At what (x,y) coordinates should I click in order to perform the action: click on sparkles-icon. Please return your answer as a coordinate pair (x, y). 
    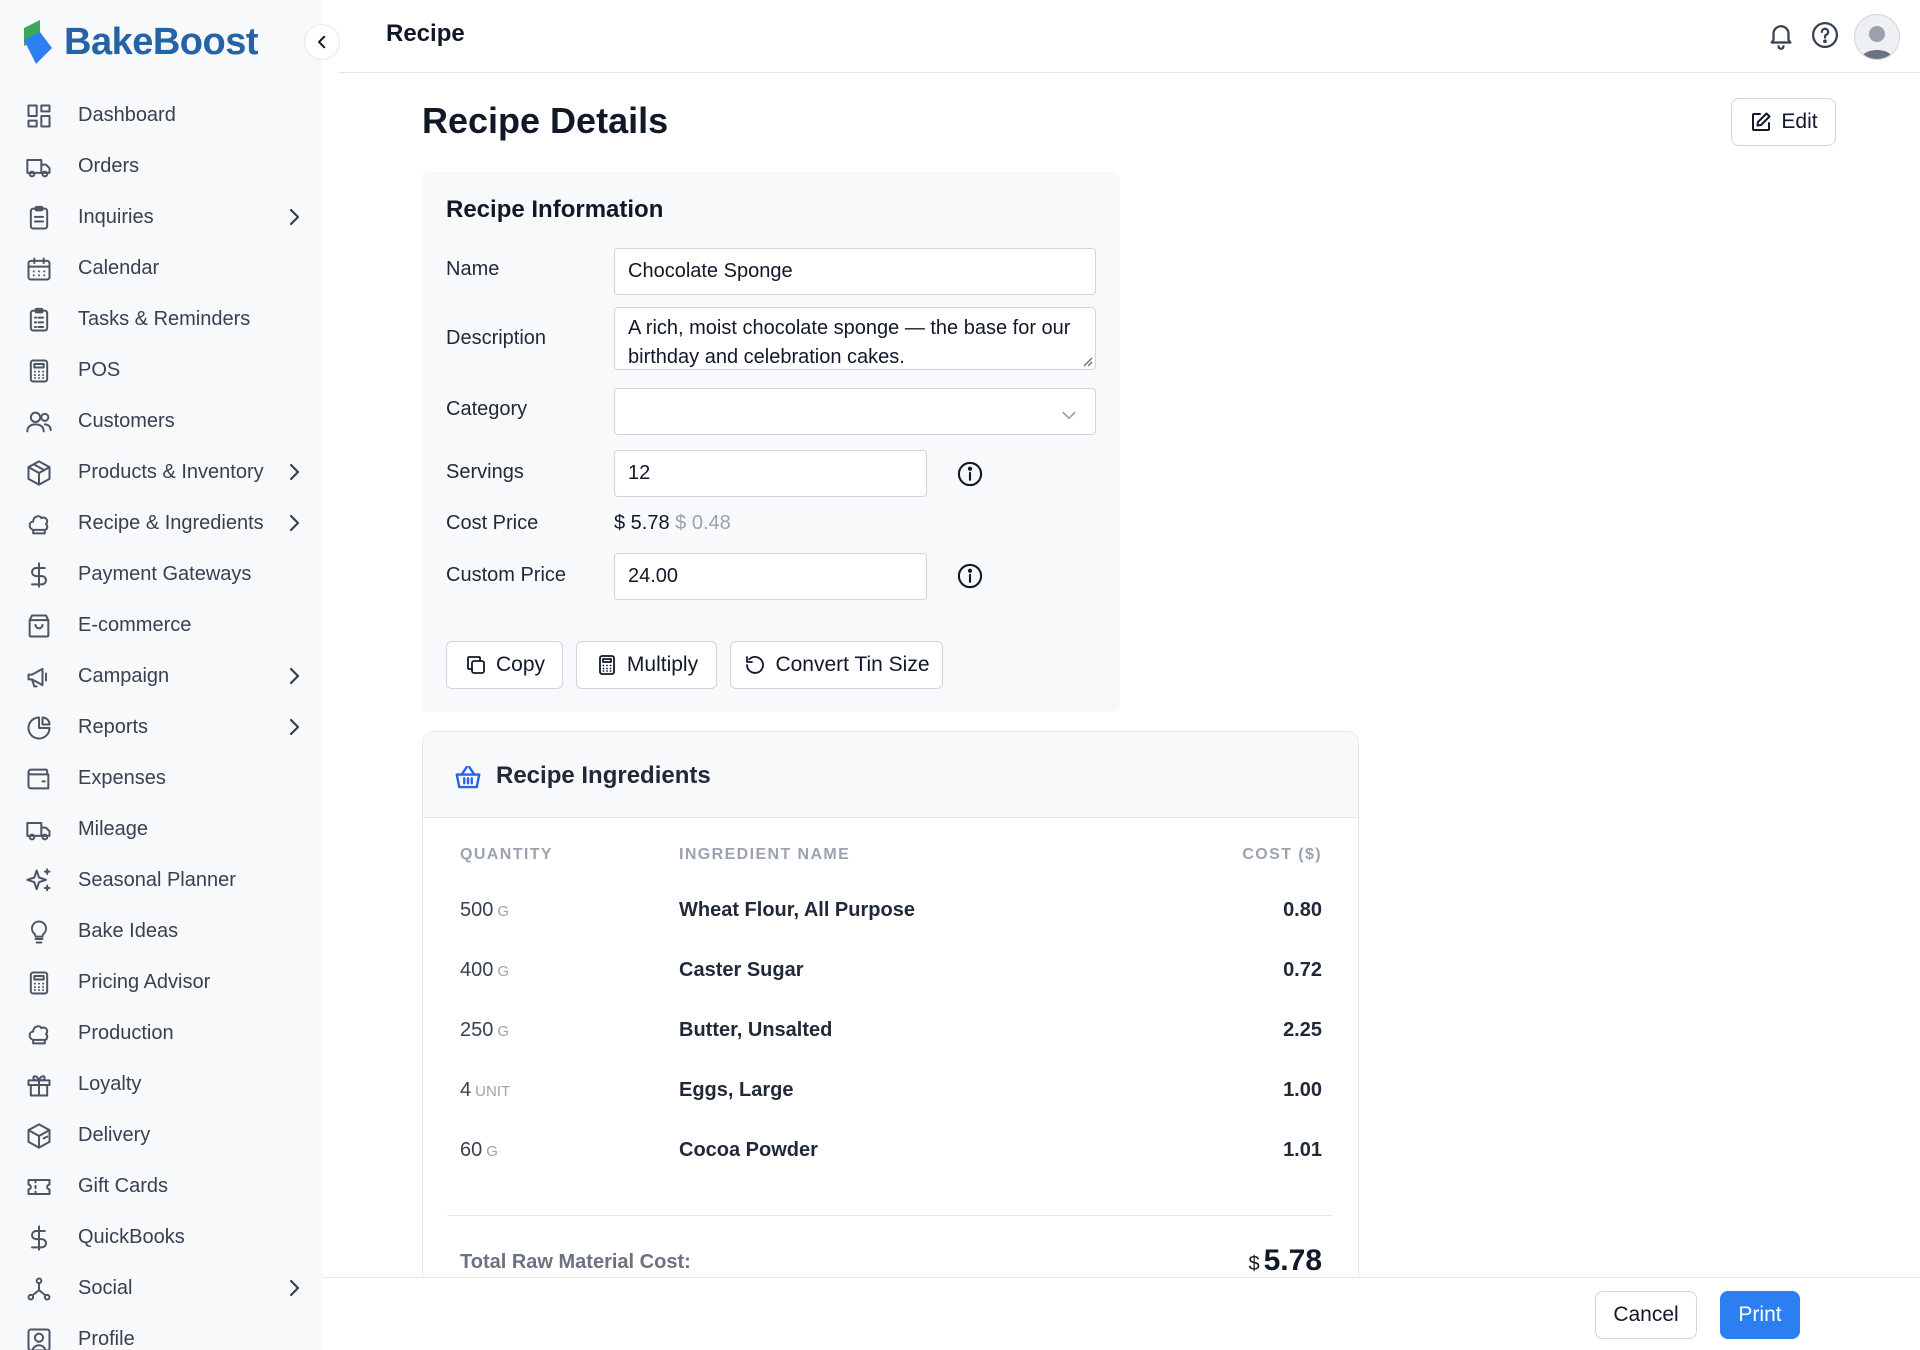
    Looking at the image, I should click on (39, 881).